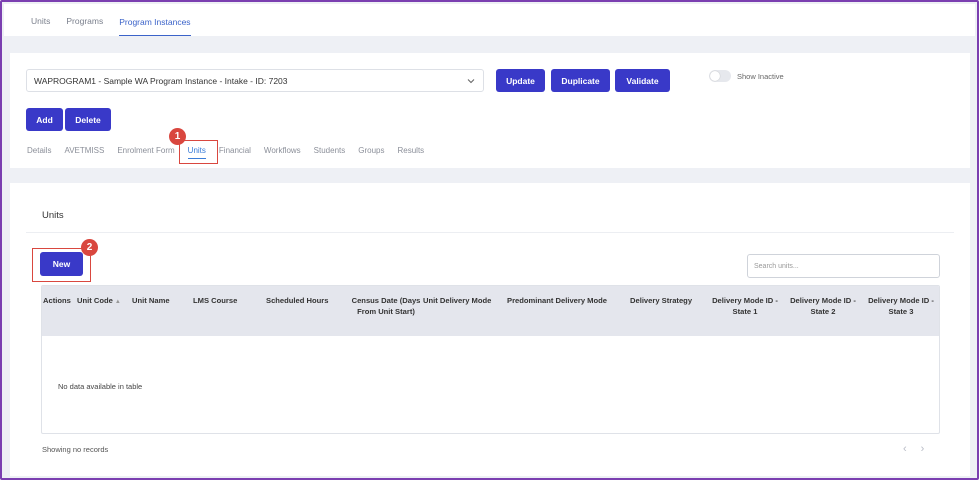 Image resolution: width=979 pixels, height=480 pixels. What do you see at coordinates (580, 80) in the screenshot?
I see `duplicate-button: Duplicate` at bounding box center [580, 80].